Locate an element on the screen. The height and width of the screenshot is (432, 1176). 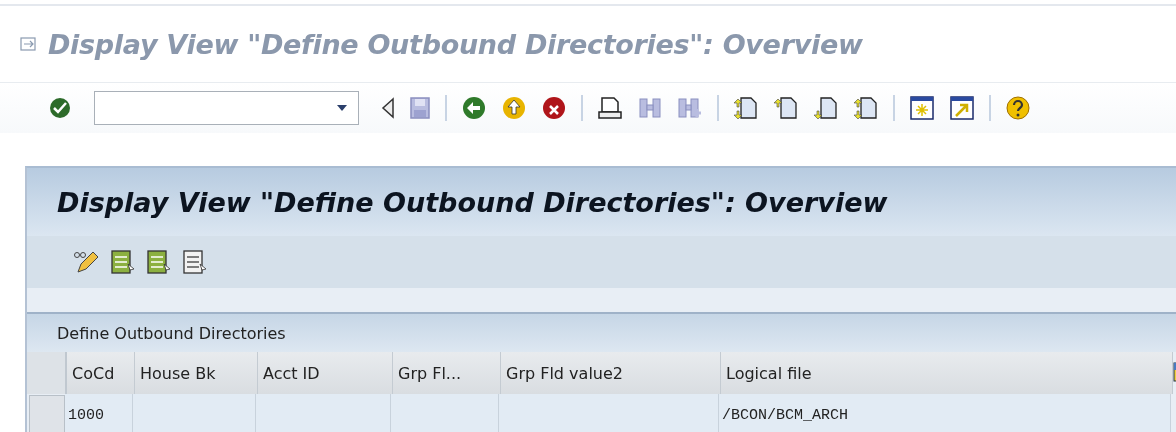
column-header: House Bk is located at coordinates (196, 373).